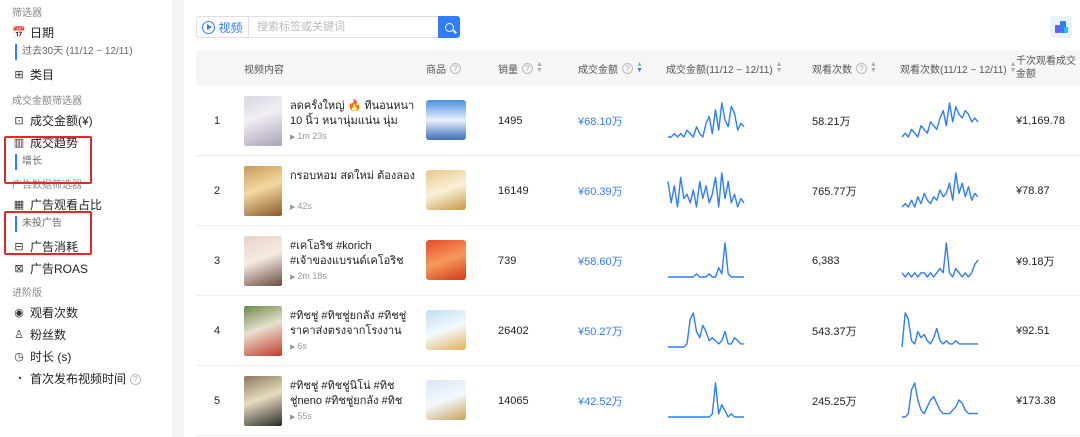  I want to click on sort-active-icon: ▲ ▼, so click(639, 67).